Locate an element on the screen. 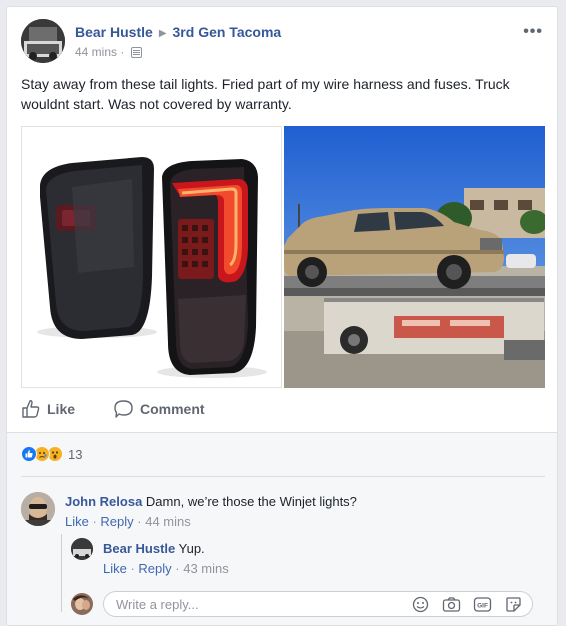 The width and height of the screenshot is (566, 626). reply-box: GIF is located at coordinates (318, 604).